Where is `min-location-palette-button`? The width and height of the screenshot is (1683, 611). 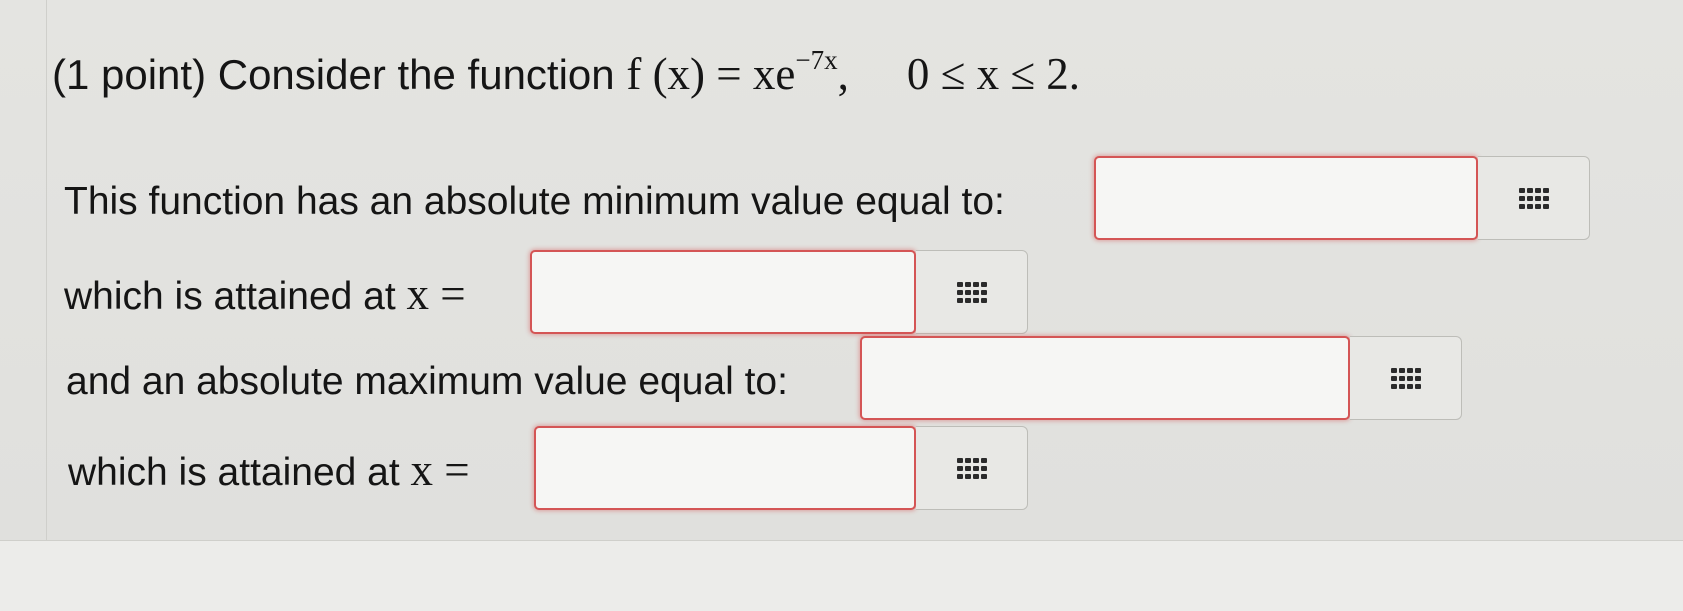
min-location-palette-button is located at coordinates (972, 292).